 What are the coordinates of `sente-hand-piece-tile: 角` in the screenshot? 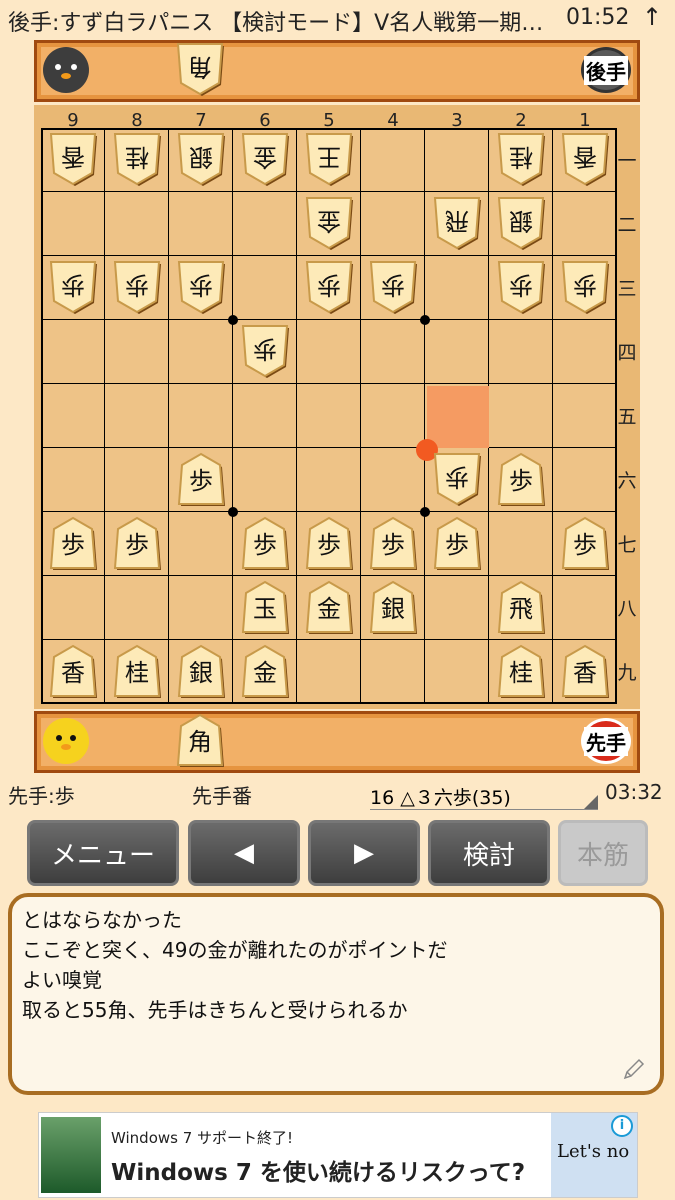 It's located at (200, 740).